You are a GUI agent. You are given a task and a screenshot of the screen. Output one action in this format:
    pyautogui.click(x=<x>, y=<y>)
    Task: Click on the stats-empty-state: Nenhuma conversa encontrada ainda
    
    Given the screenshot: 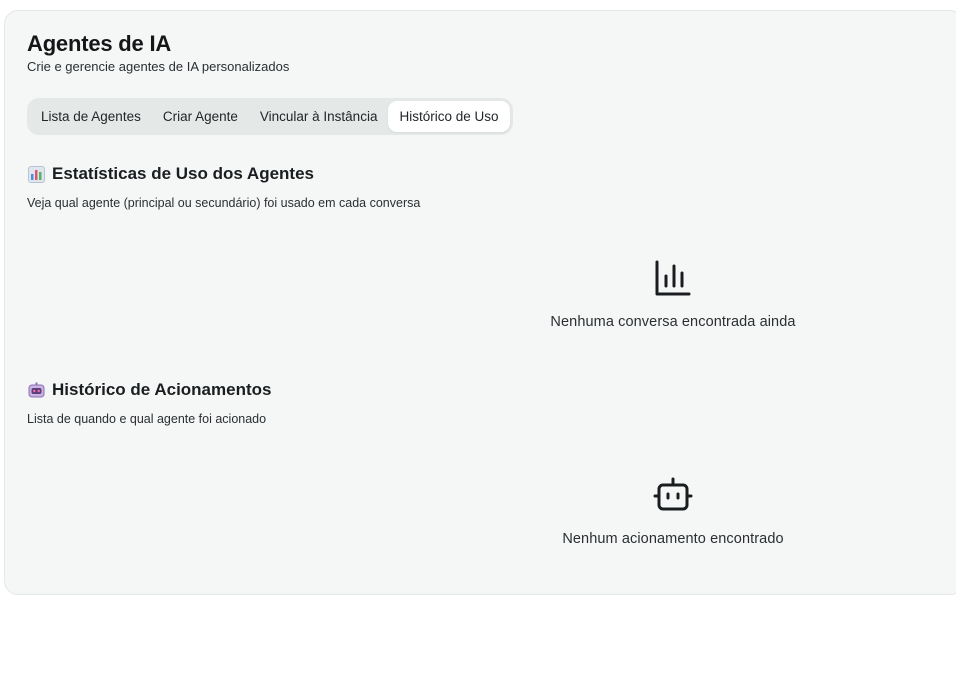 What is the action you would take?
    pyautogui.click(x=673, y=294)
    